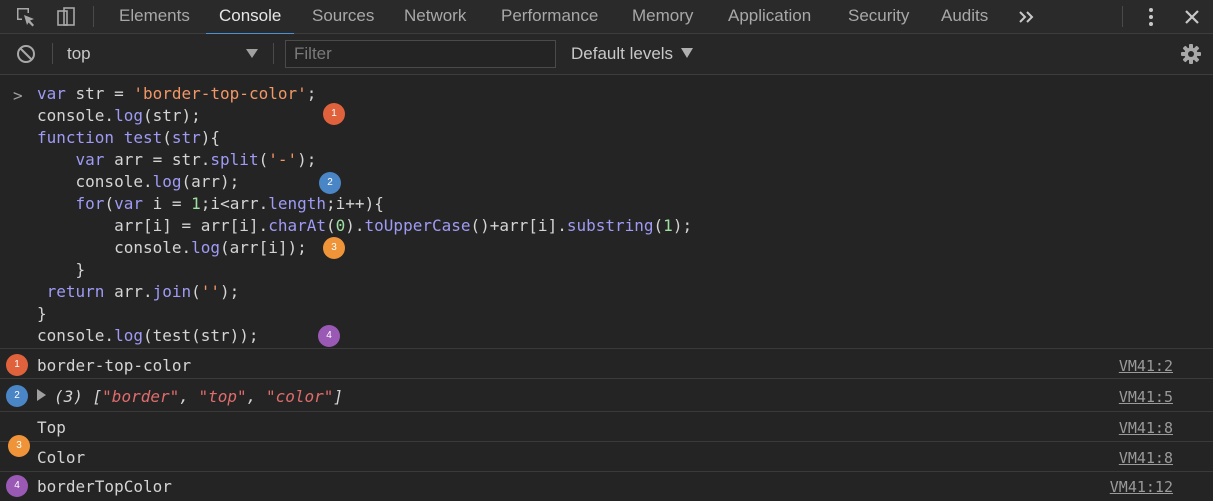  Describe the element at coordinates (343, 16) in the screenshot. I see `tab-sources: Sources` at that location.